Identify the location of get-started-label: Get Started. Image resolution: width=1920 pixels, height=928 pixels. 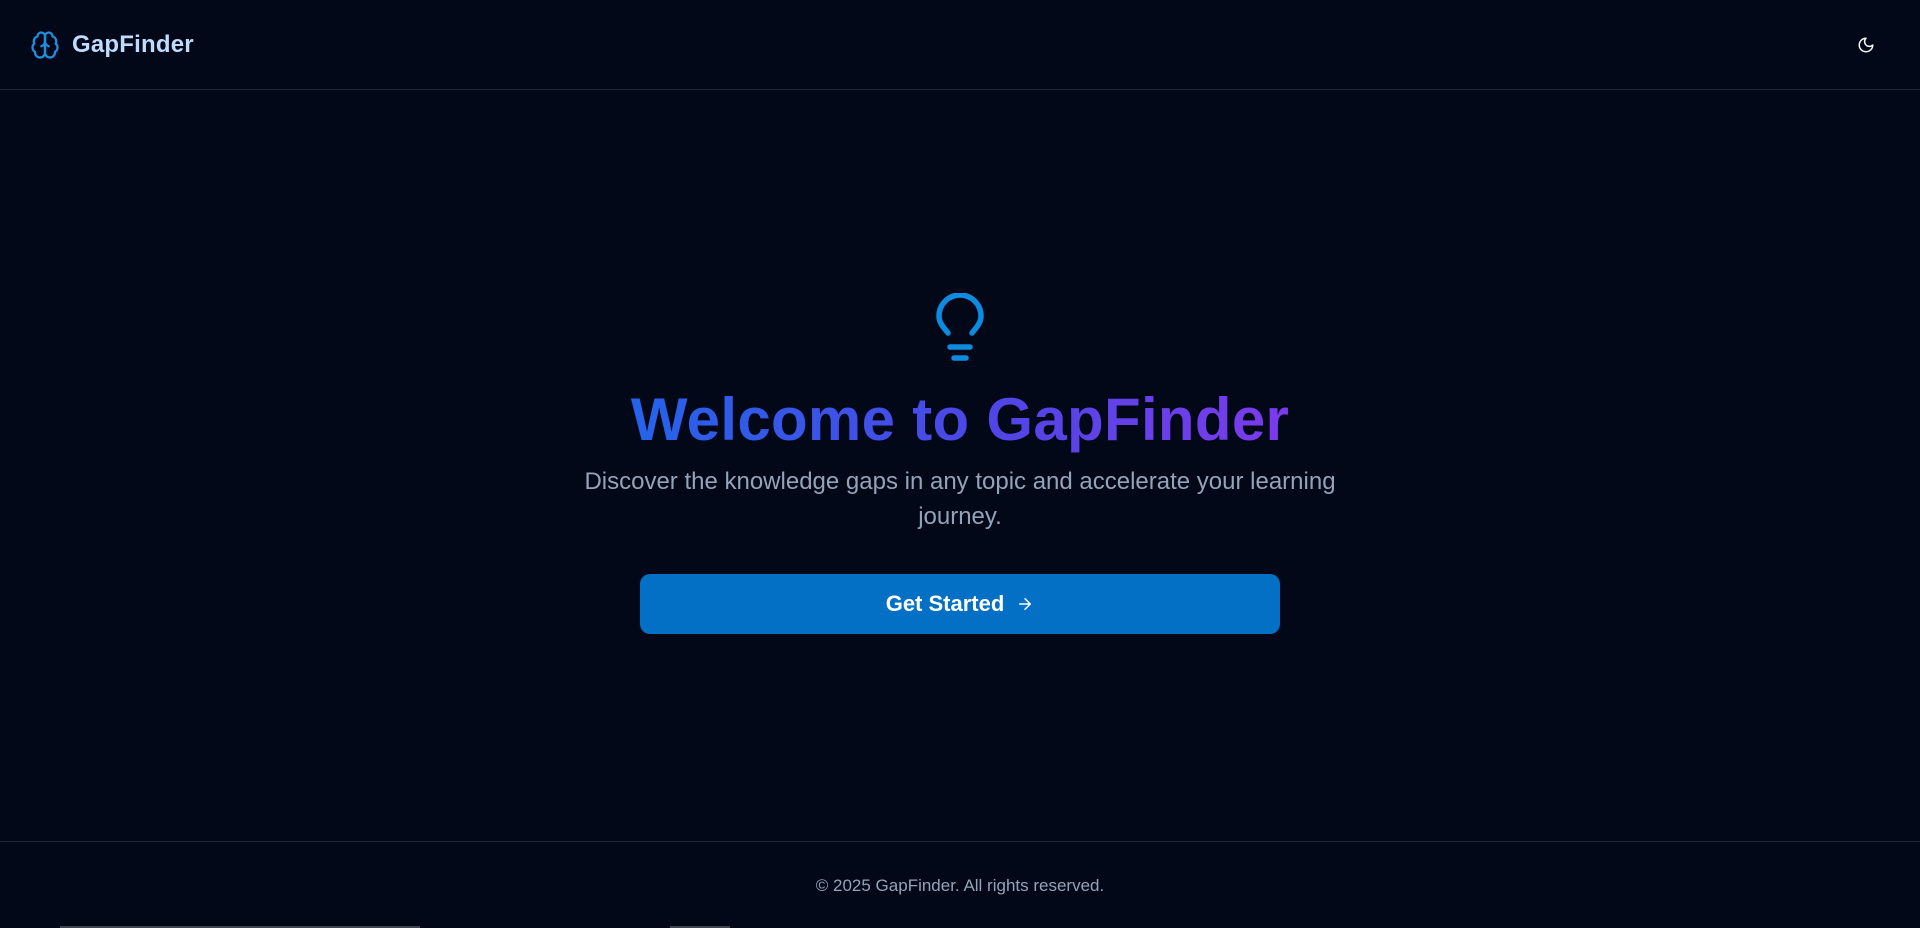
(945, 603).